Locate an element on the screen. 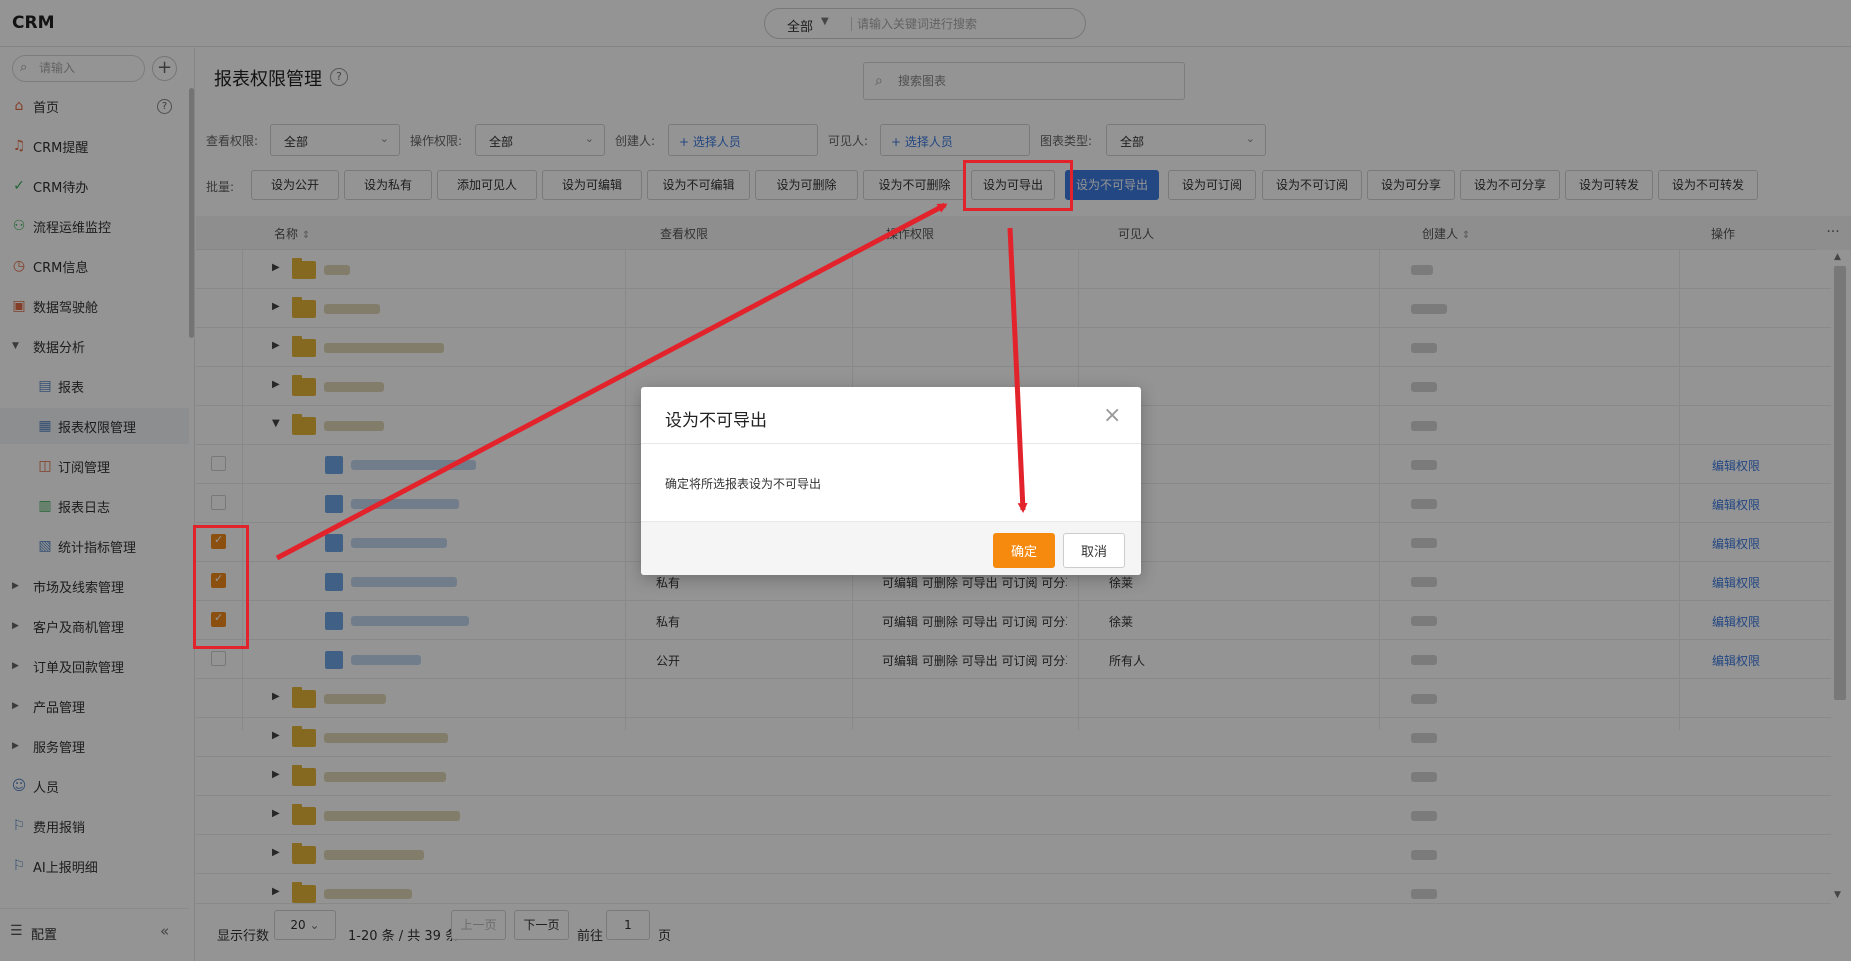 The height and width of the screenshot is (961, 1851). dialog-divider is located at coordinates (891, 443).